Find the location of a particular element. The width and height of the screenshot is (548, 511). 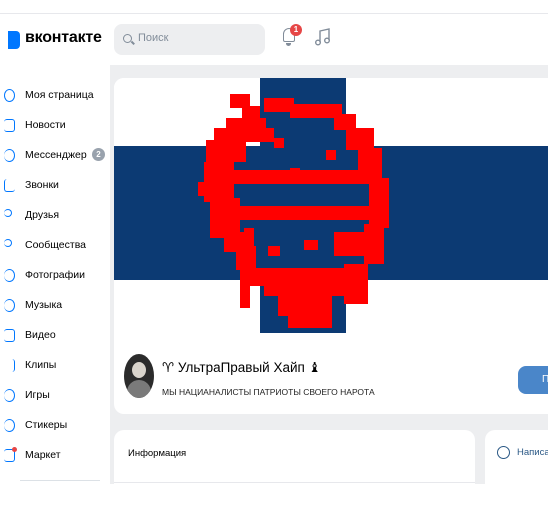

sidebar-item-label: Мессенджер is located at coordinates (56, 155).